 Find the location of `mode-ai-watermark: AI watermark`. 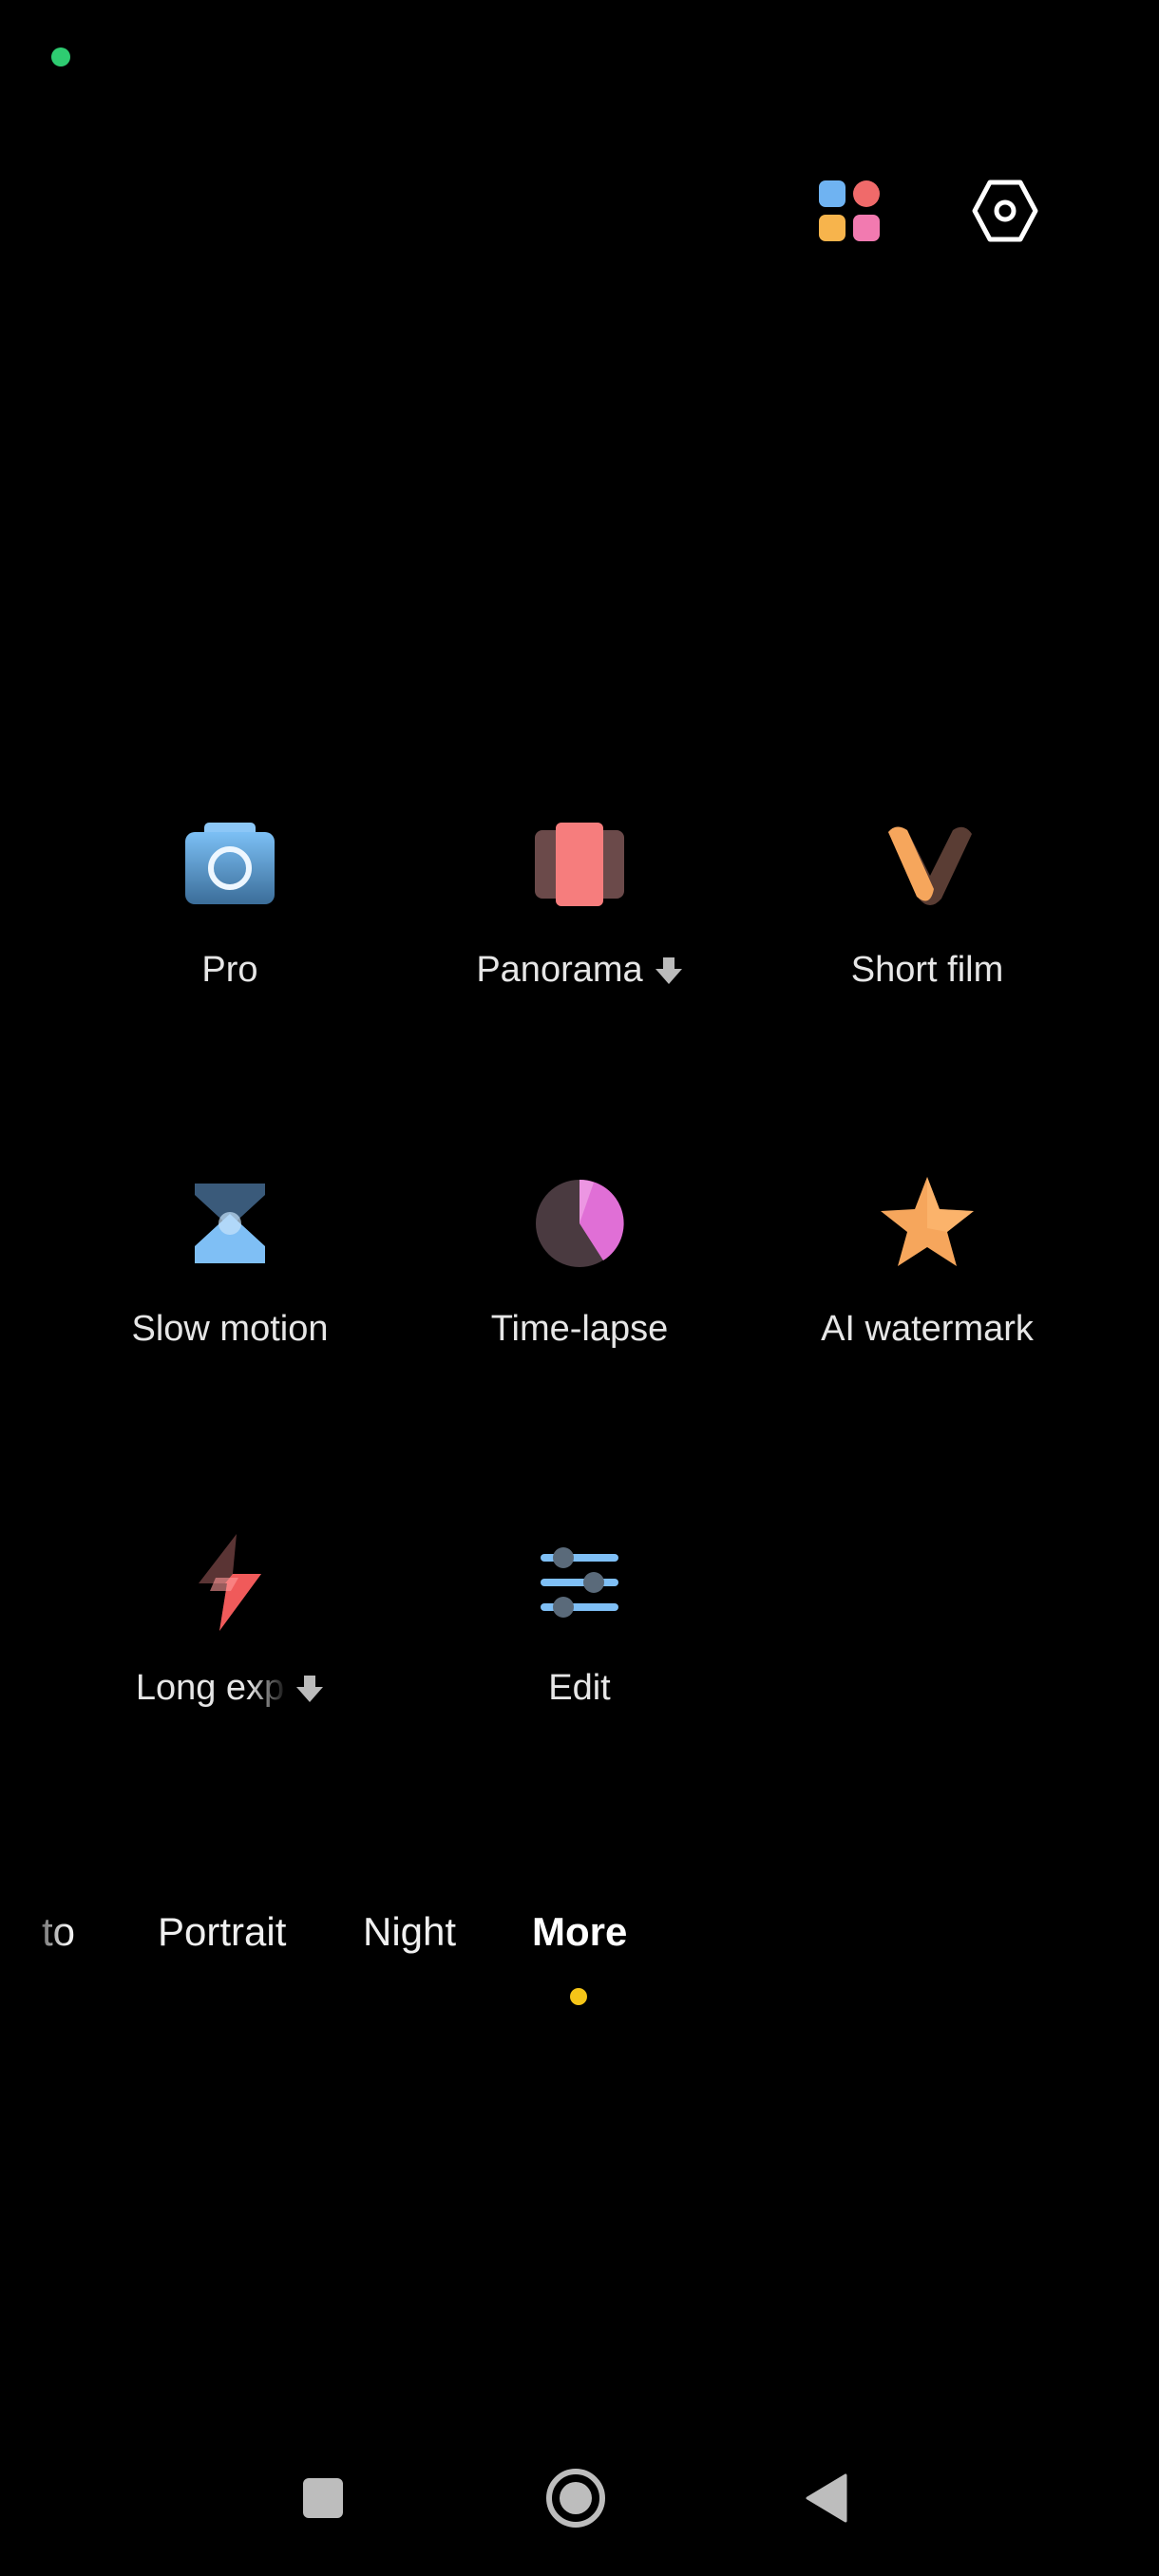

mode-ai-watermark: AI watermark is located at coordinates (927, 1280).